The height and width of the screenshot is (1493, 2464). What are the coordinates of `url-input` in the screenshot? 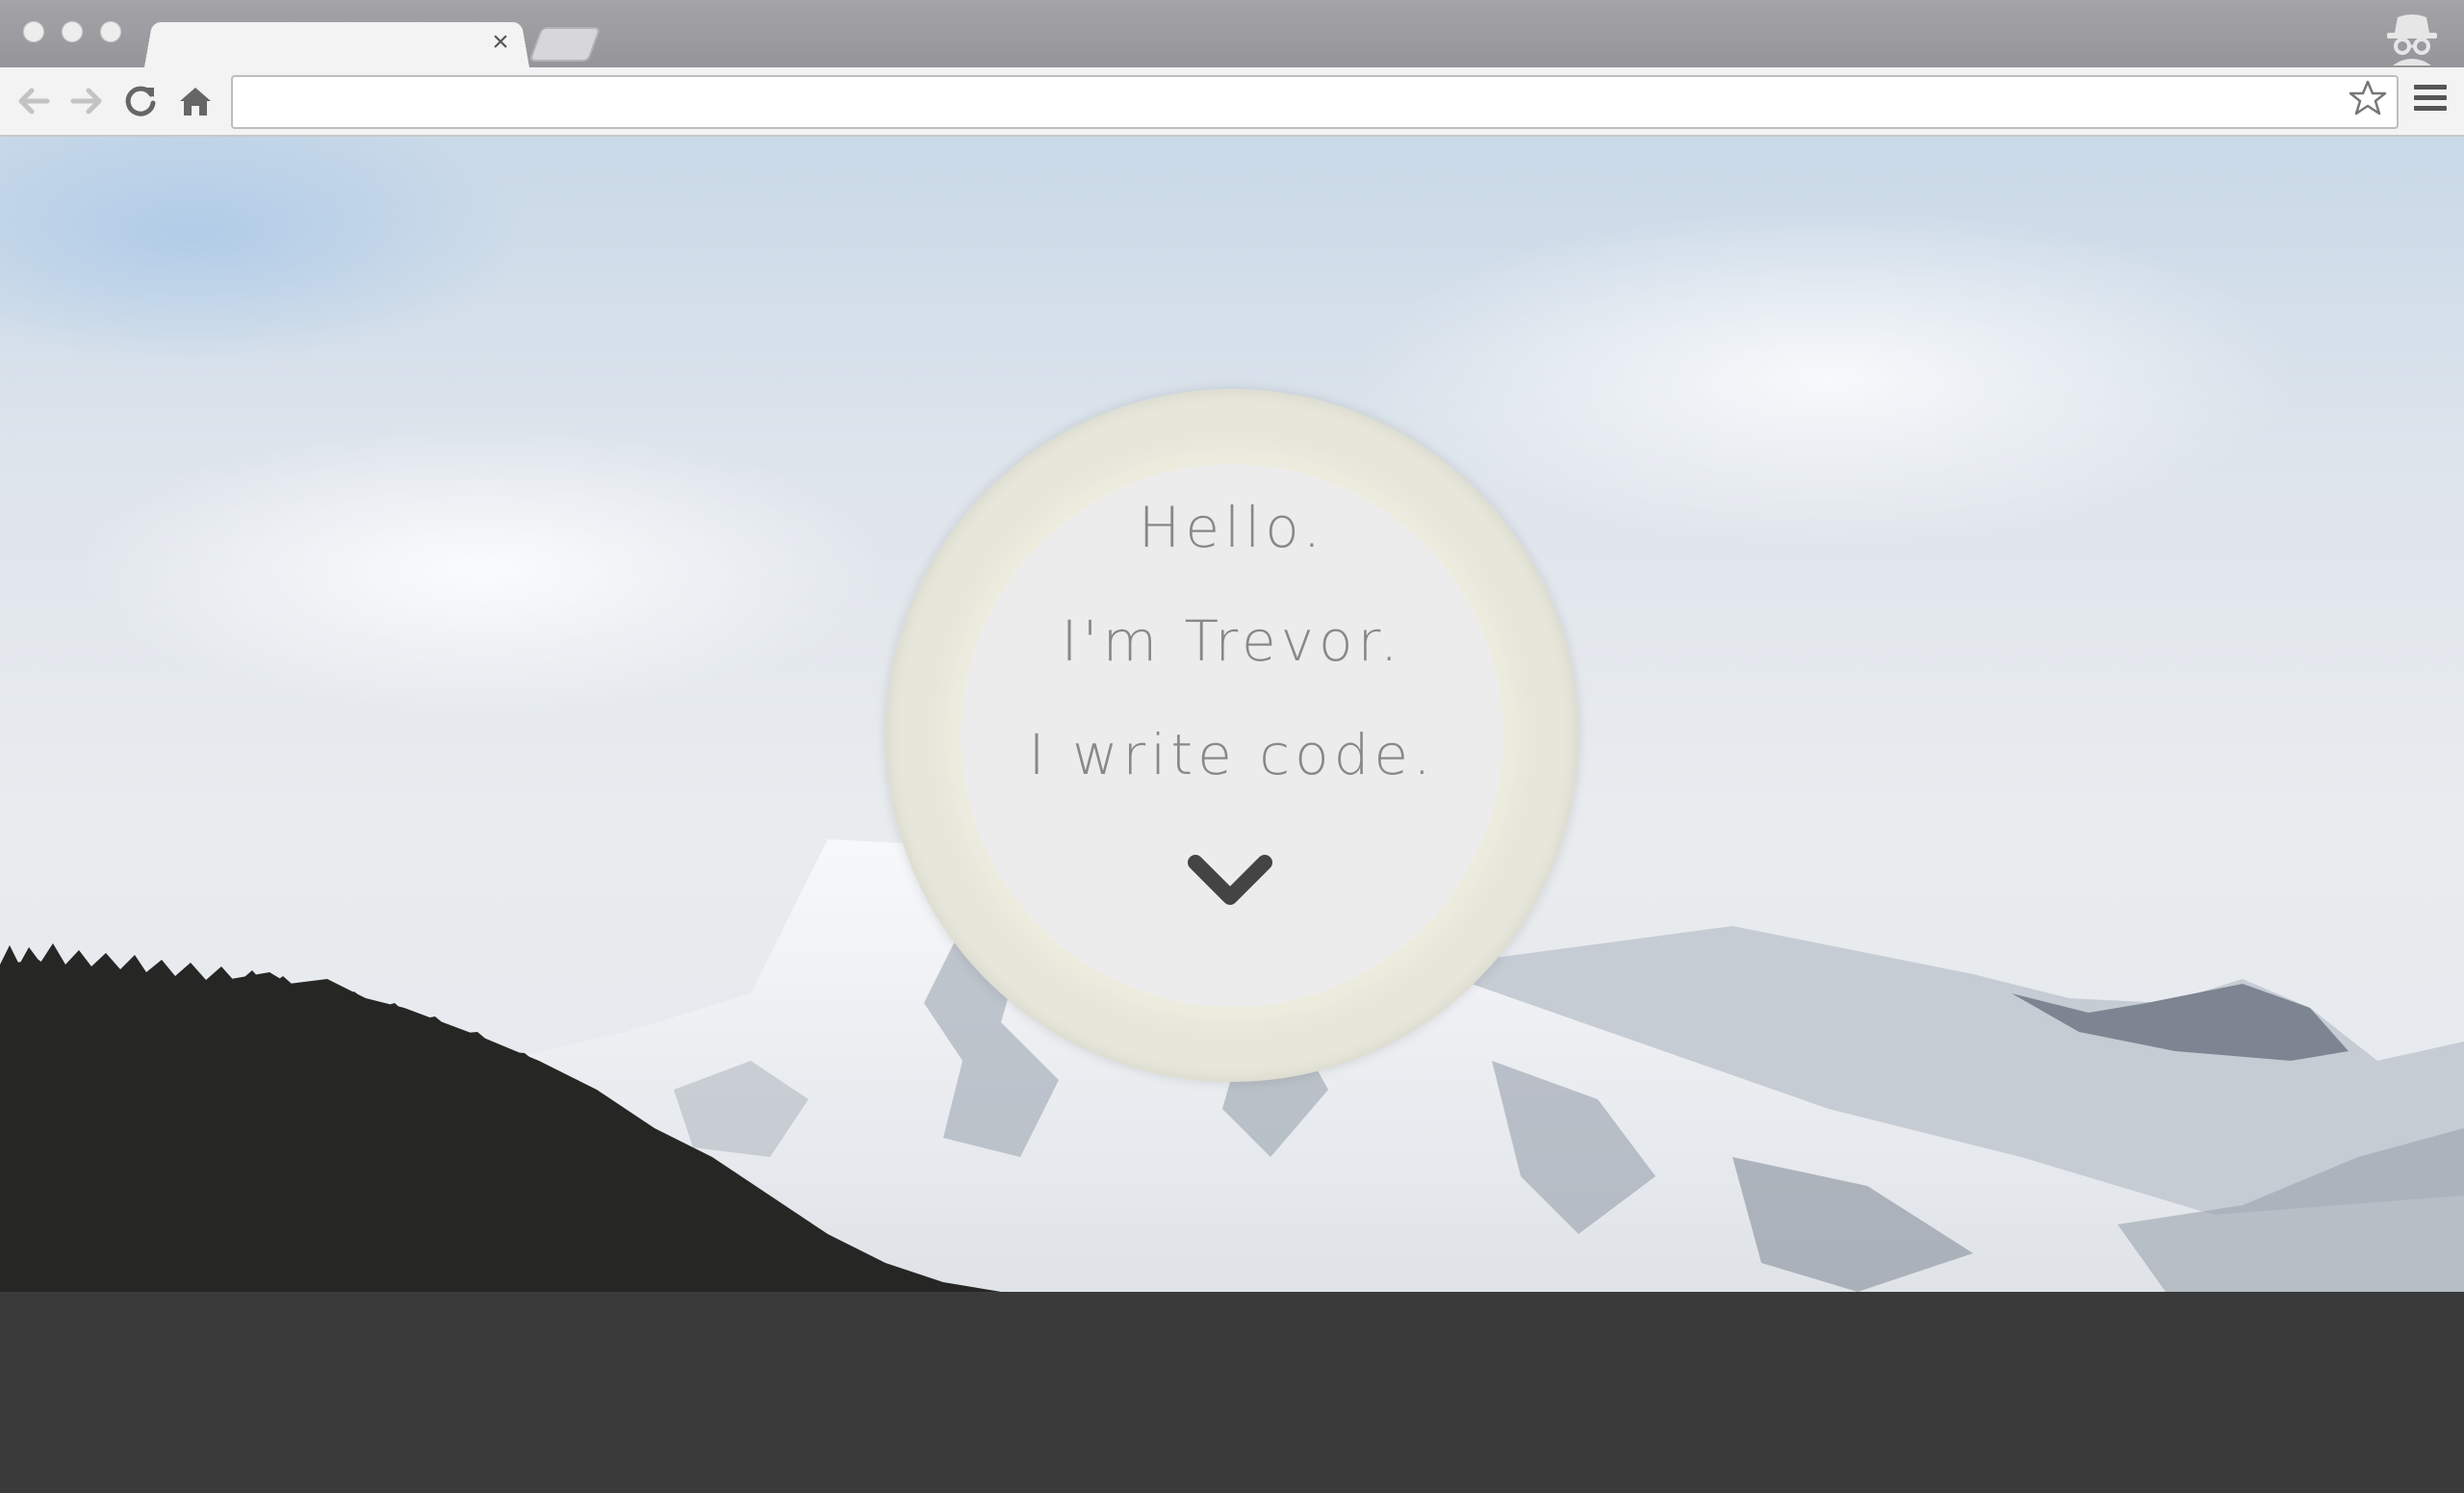 It's located at (1283, 102).